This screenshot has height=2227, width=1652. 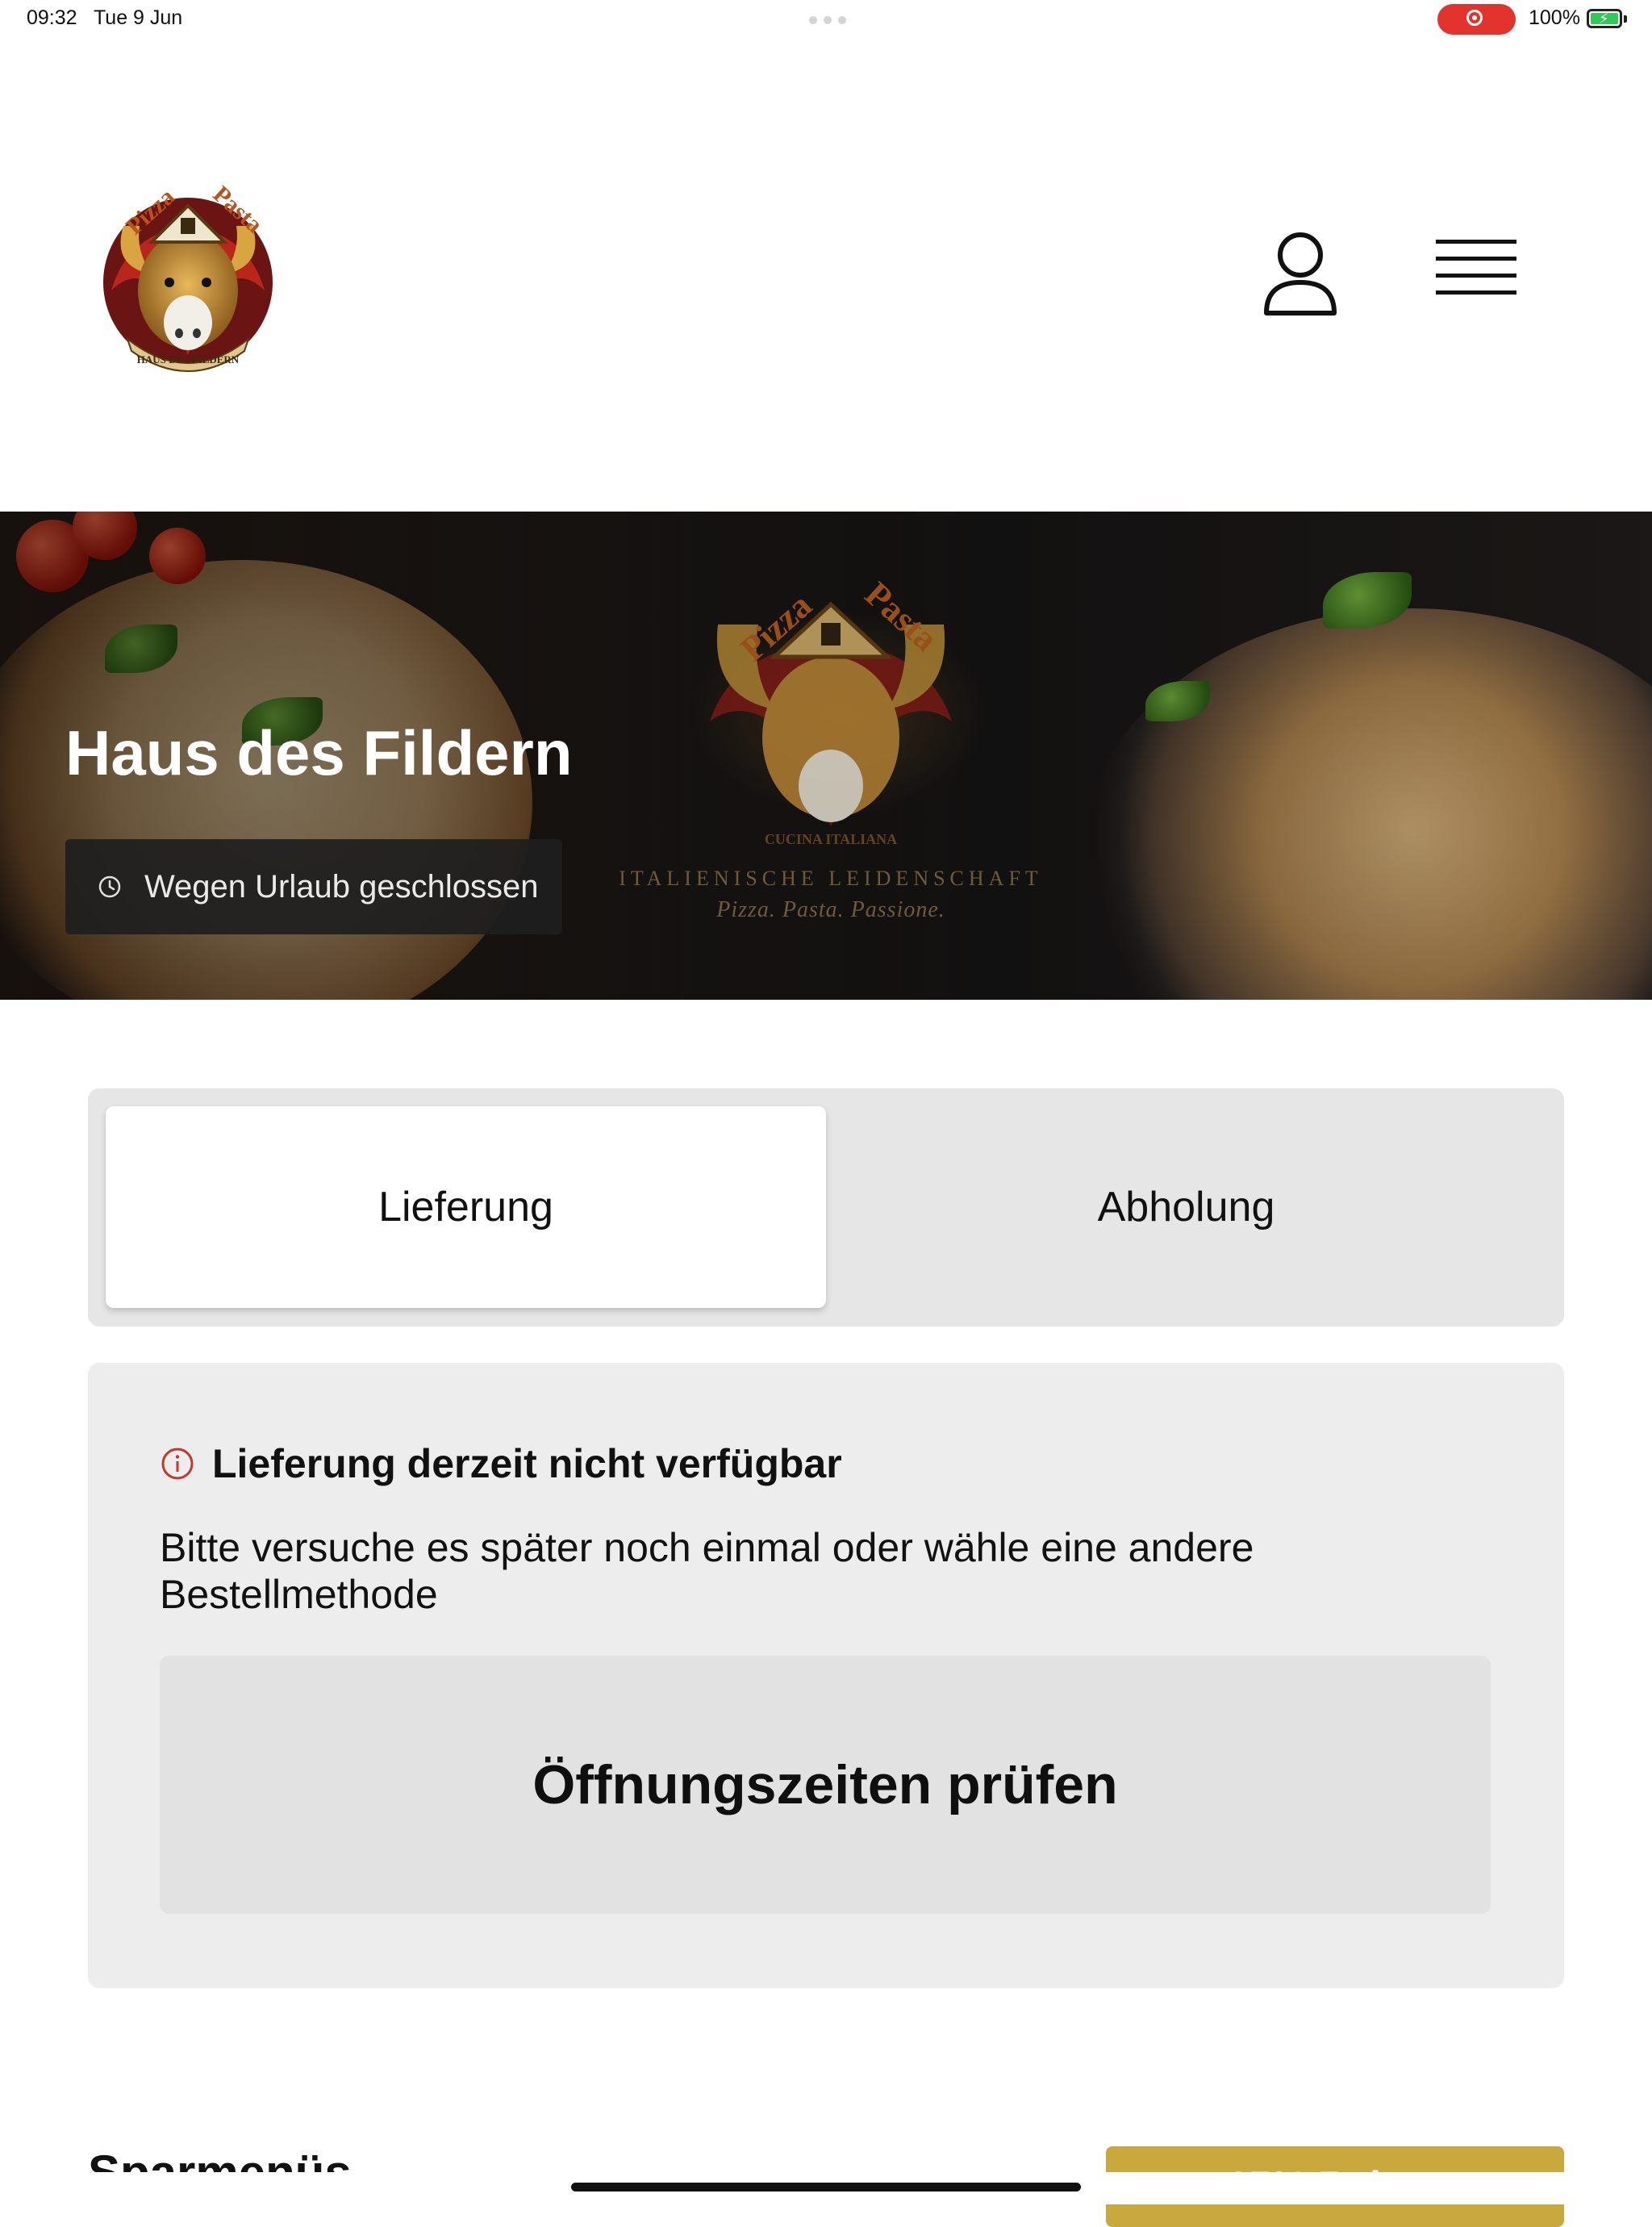 I want to click on record-icon, so click(x=1474, y=18).